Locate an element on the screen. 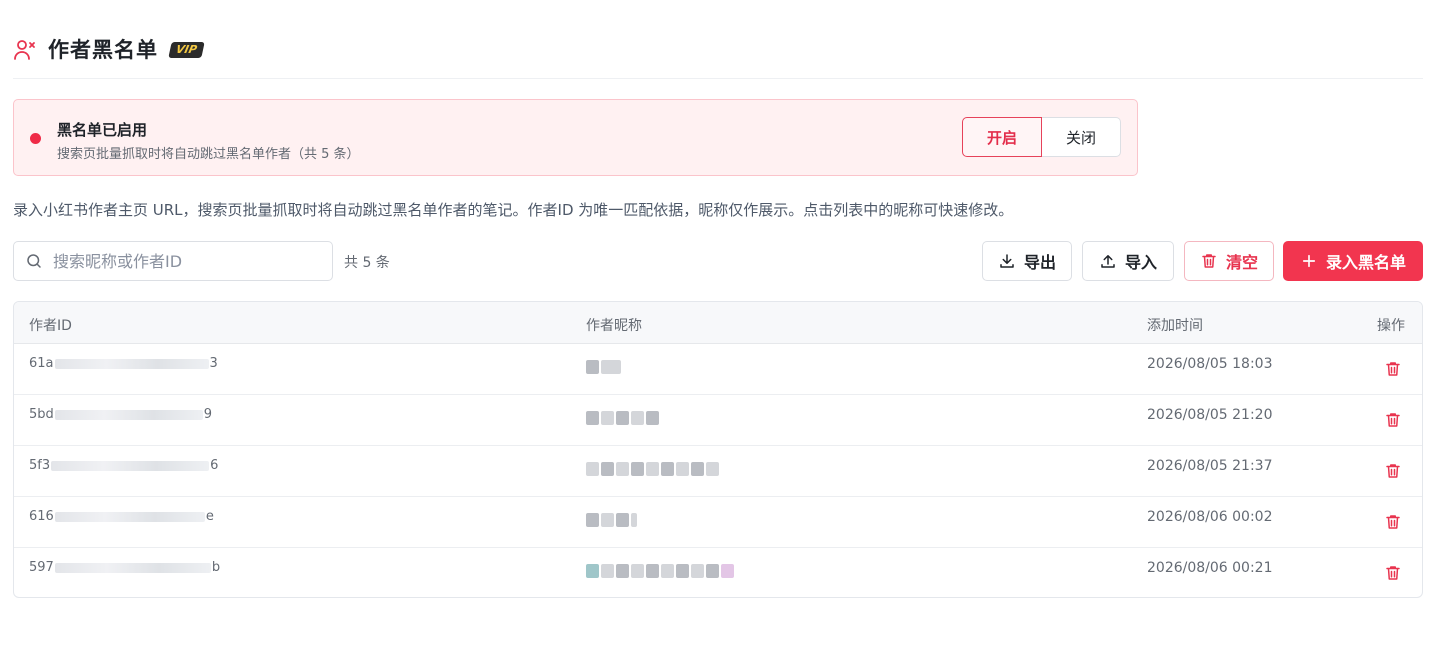  table-row: 5bd 9 2026/08/05 21:20 is located at coordinates (718, 420).